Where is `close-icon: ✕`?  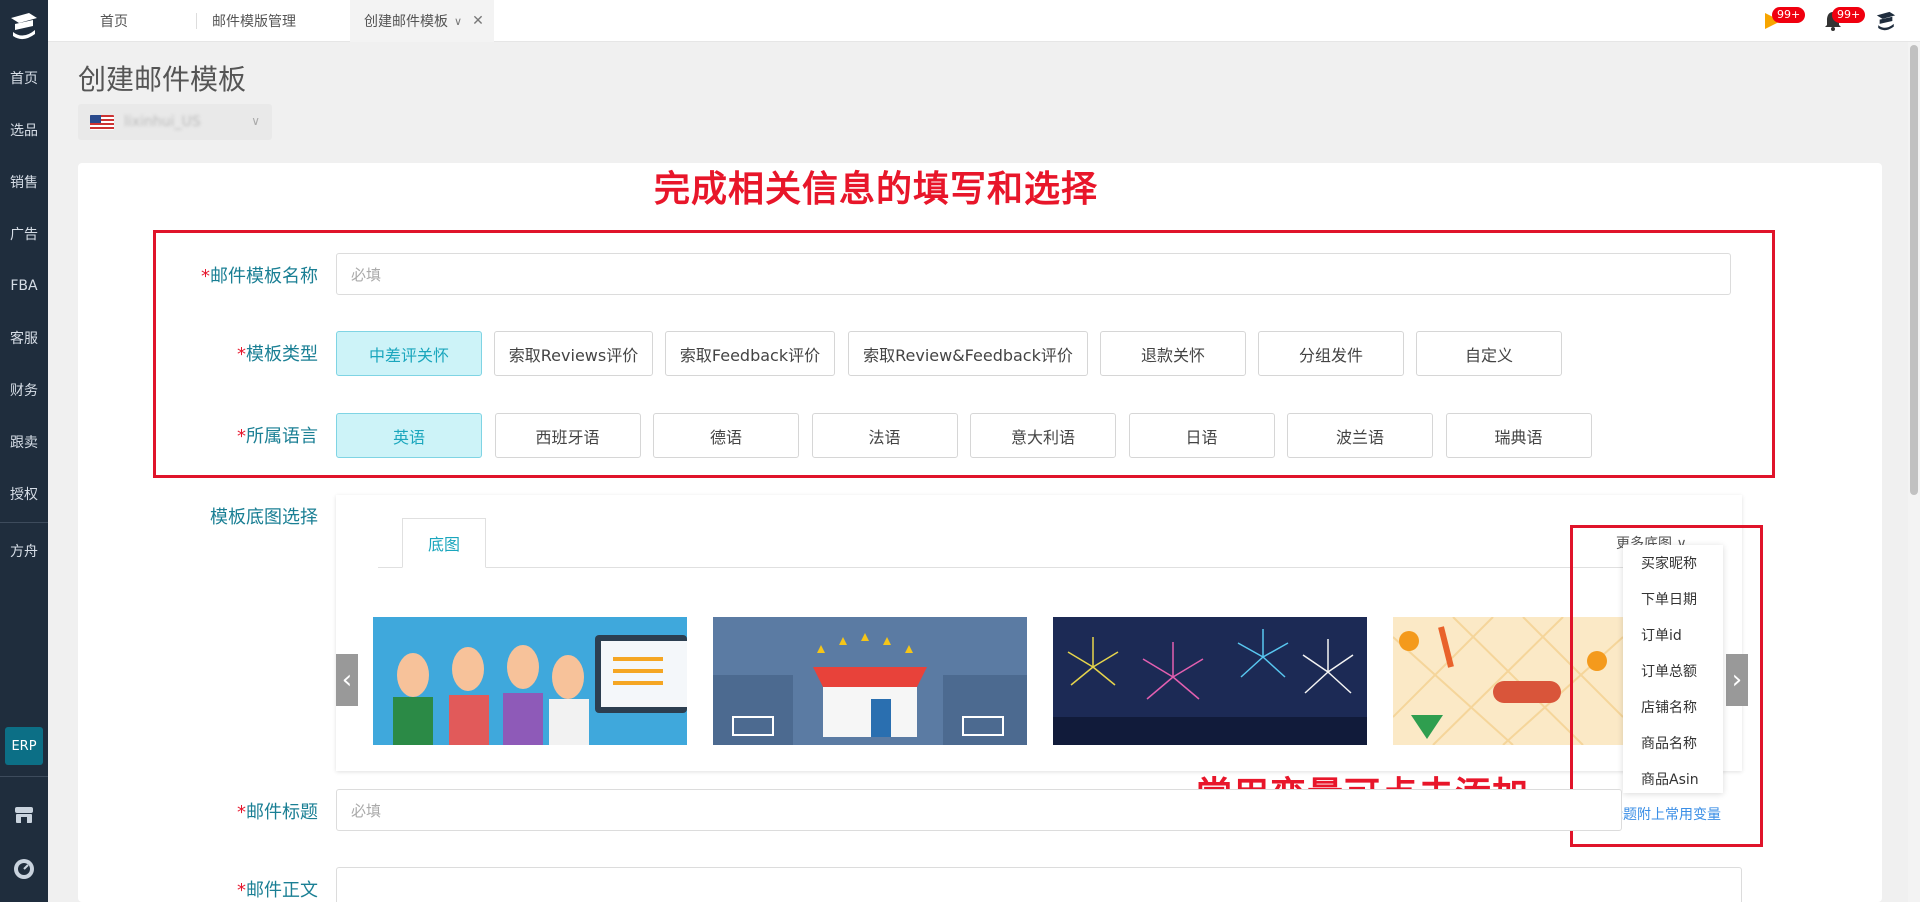 close-icon: ✕ is located at coordinates (478, 21).